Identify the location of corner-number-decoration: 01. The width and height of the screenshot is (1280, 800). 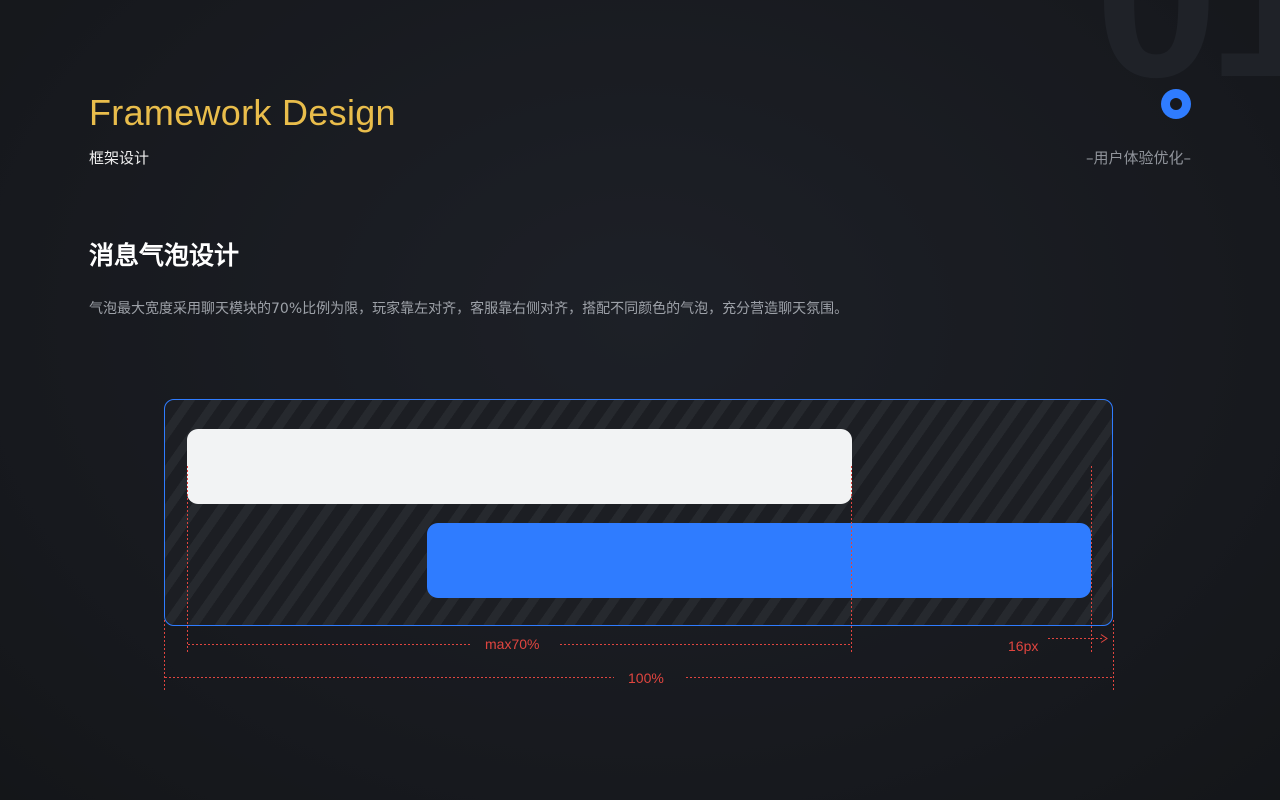
(1187, 61).